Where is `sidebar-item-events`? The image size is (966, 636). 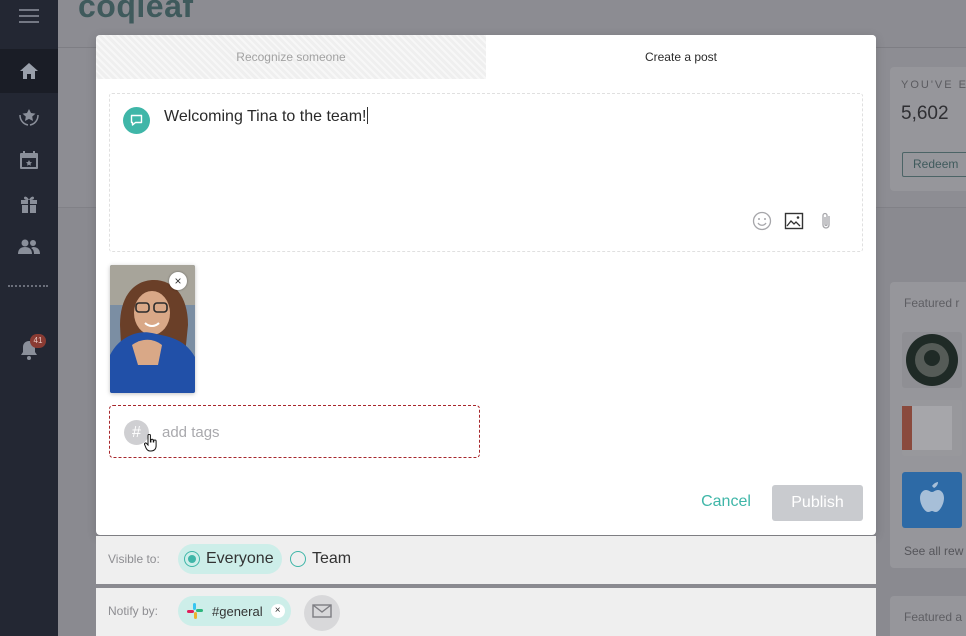 sidebar-item-events is located at coordinates (29, 160).